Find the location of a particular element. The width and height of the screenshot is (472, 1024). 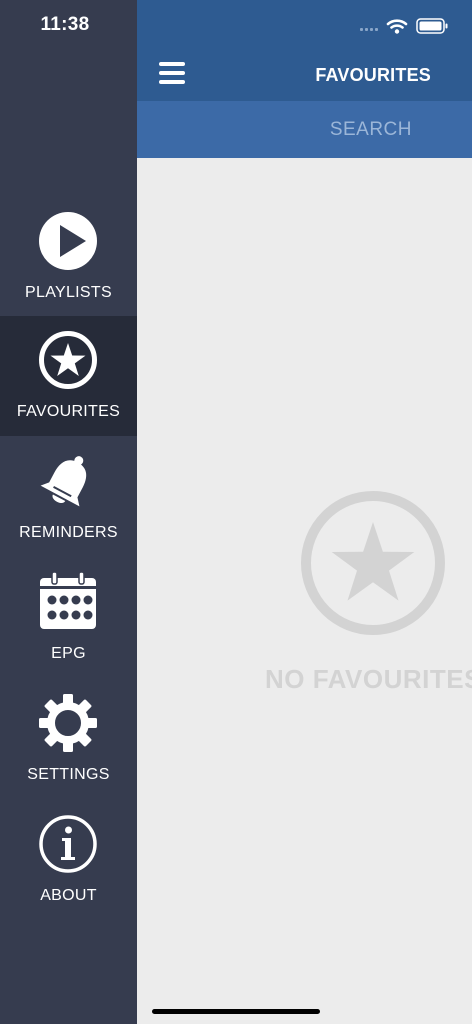

sidebar-item-playlists: PLAYLISTS is located at coordinates (68, 257).